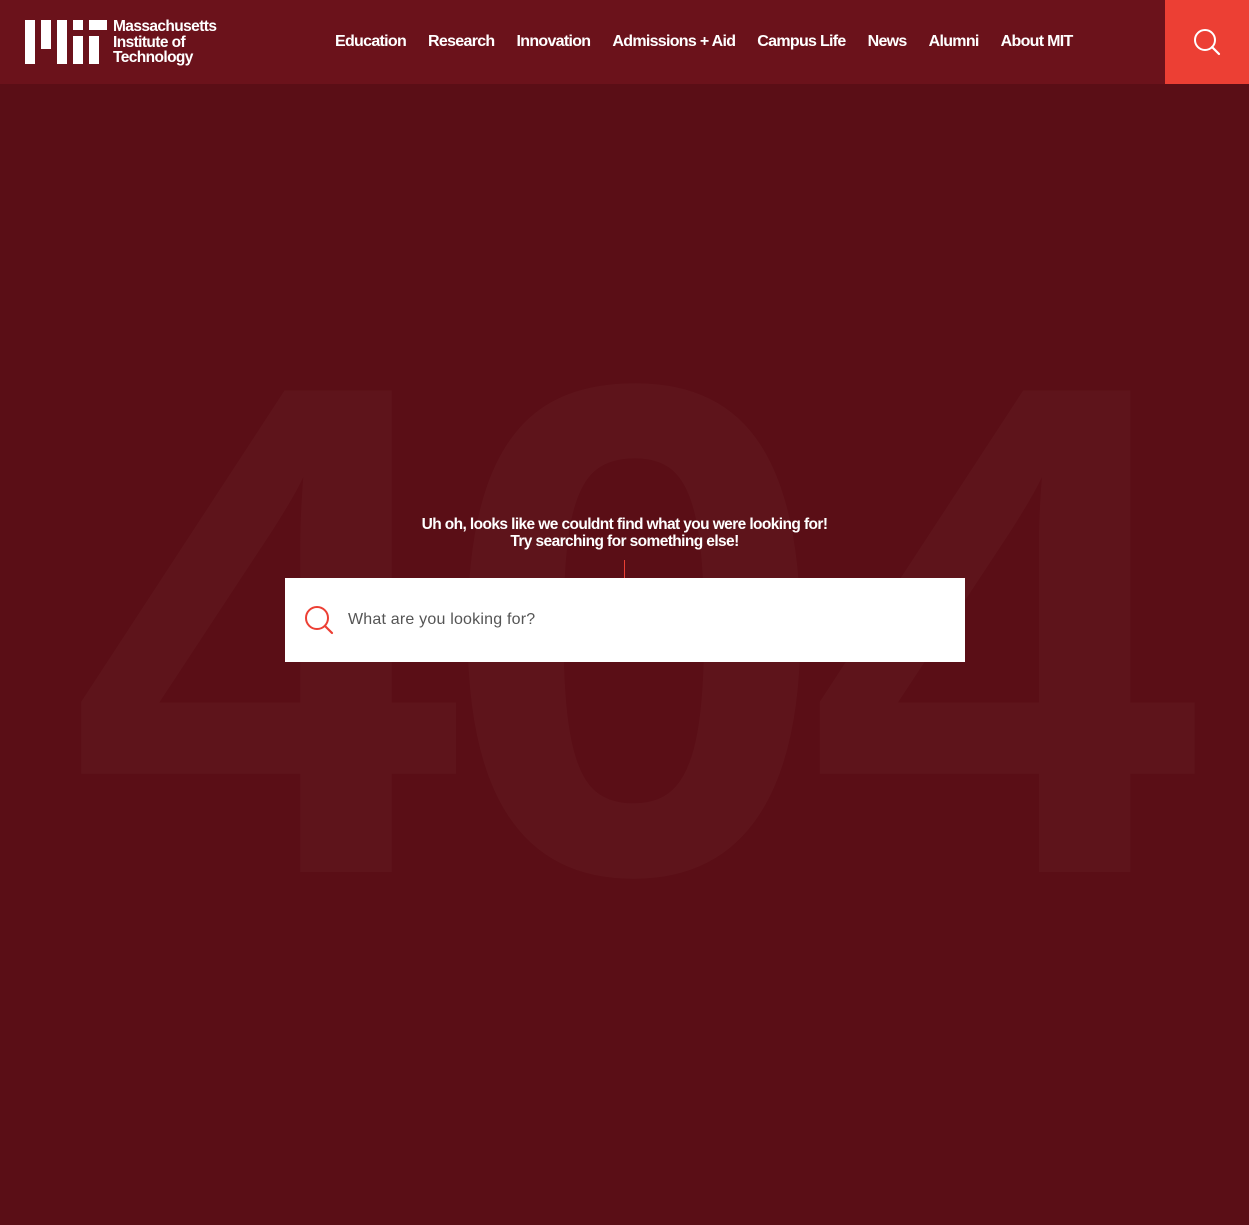 This screenshot has height=1225, width=1249. I want to click on nav-item-alumni: Alumni, so click(954, 42).